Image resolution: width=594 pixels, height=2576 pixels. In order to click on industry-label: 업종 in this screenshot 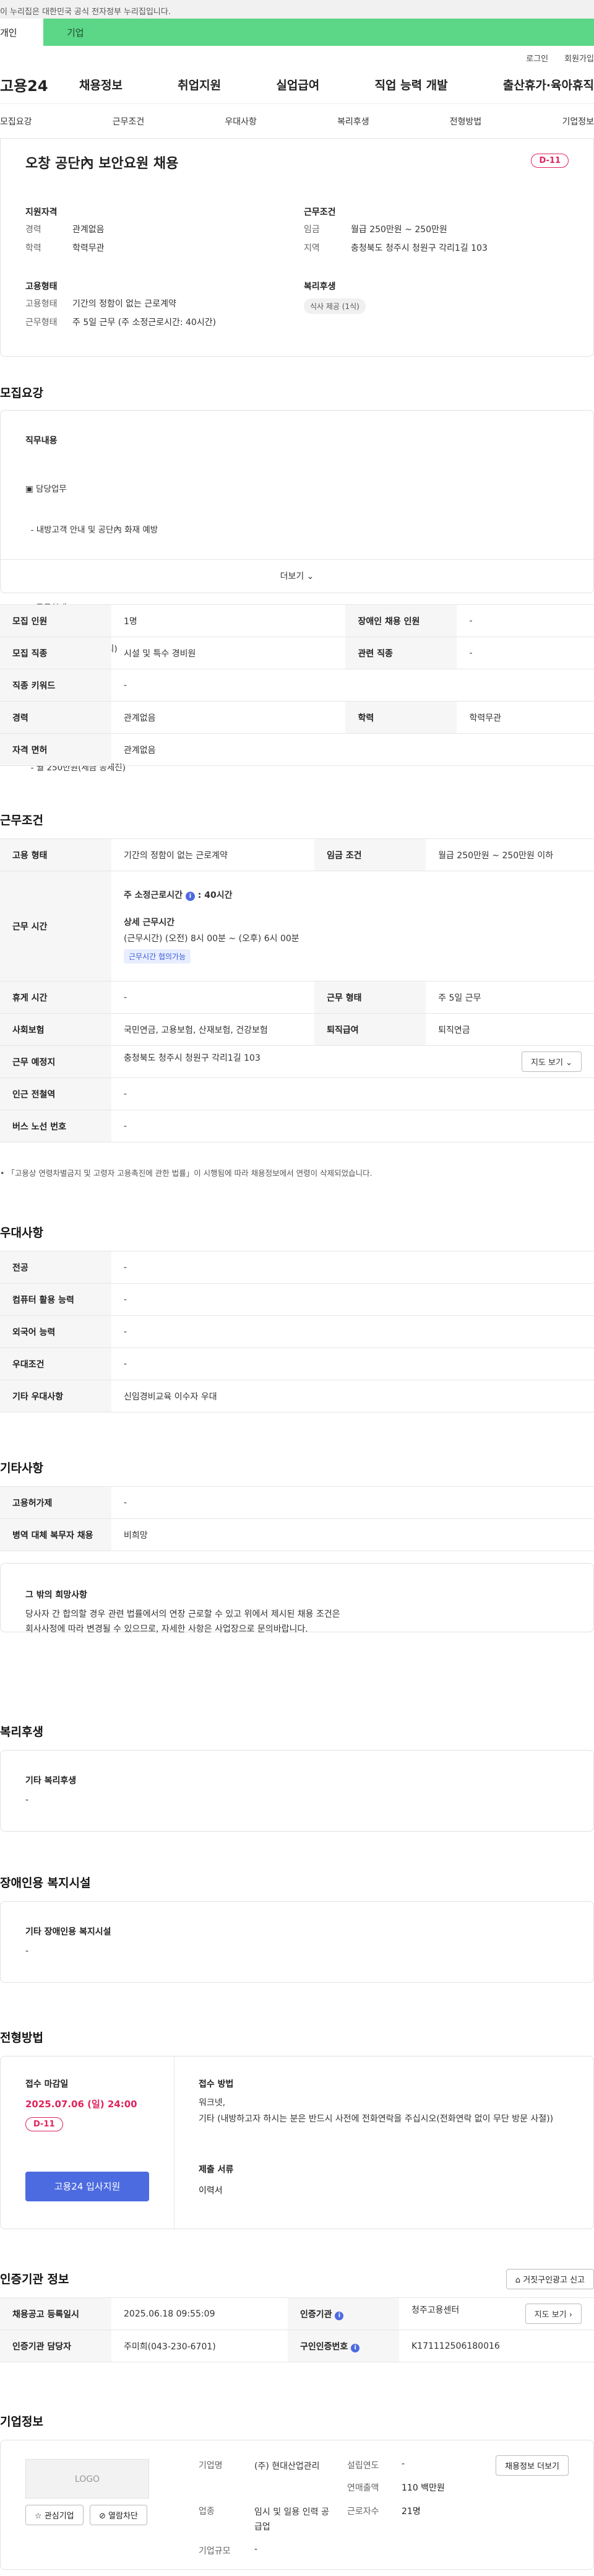, I will do `click(207, 2512)`.